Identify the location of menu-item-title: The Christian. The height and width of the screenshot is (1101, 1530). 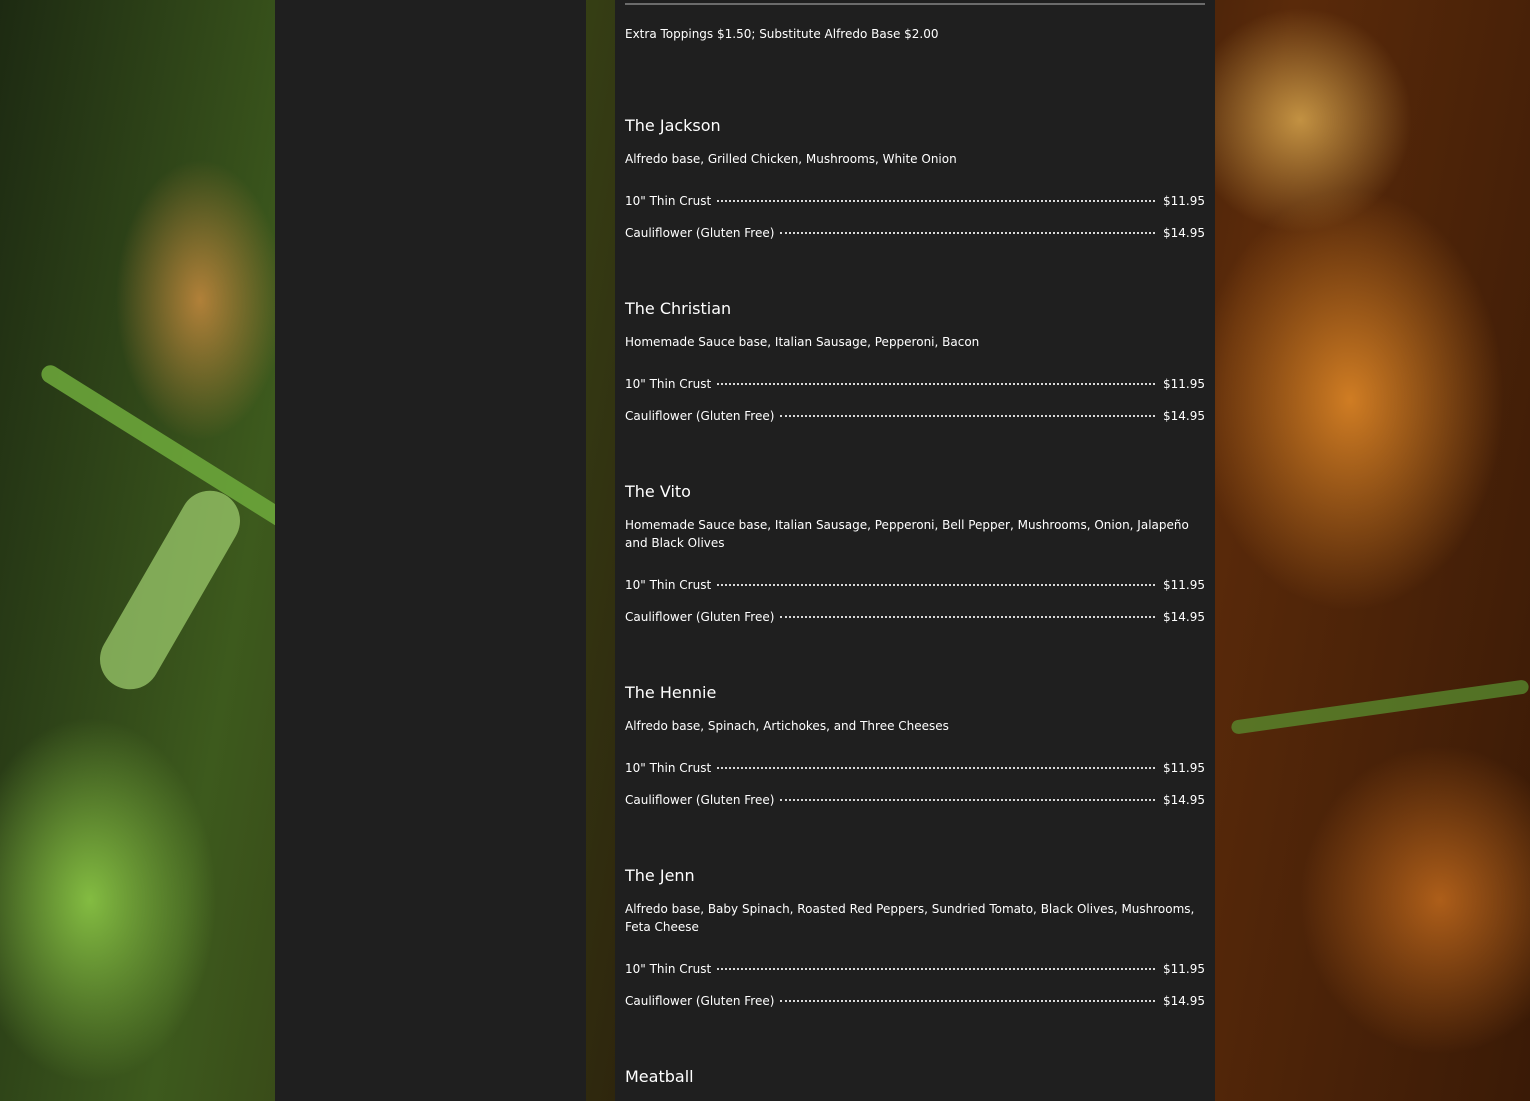
(678, 308).